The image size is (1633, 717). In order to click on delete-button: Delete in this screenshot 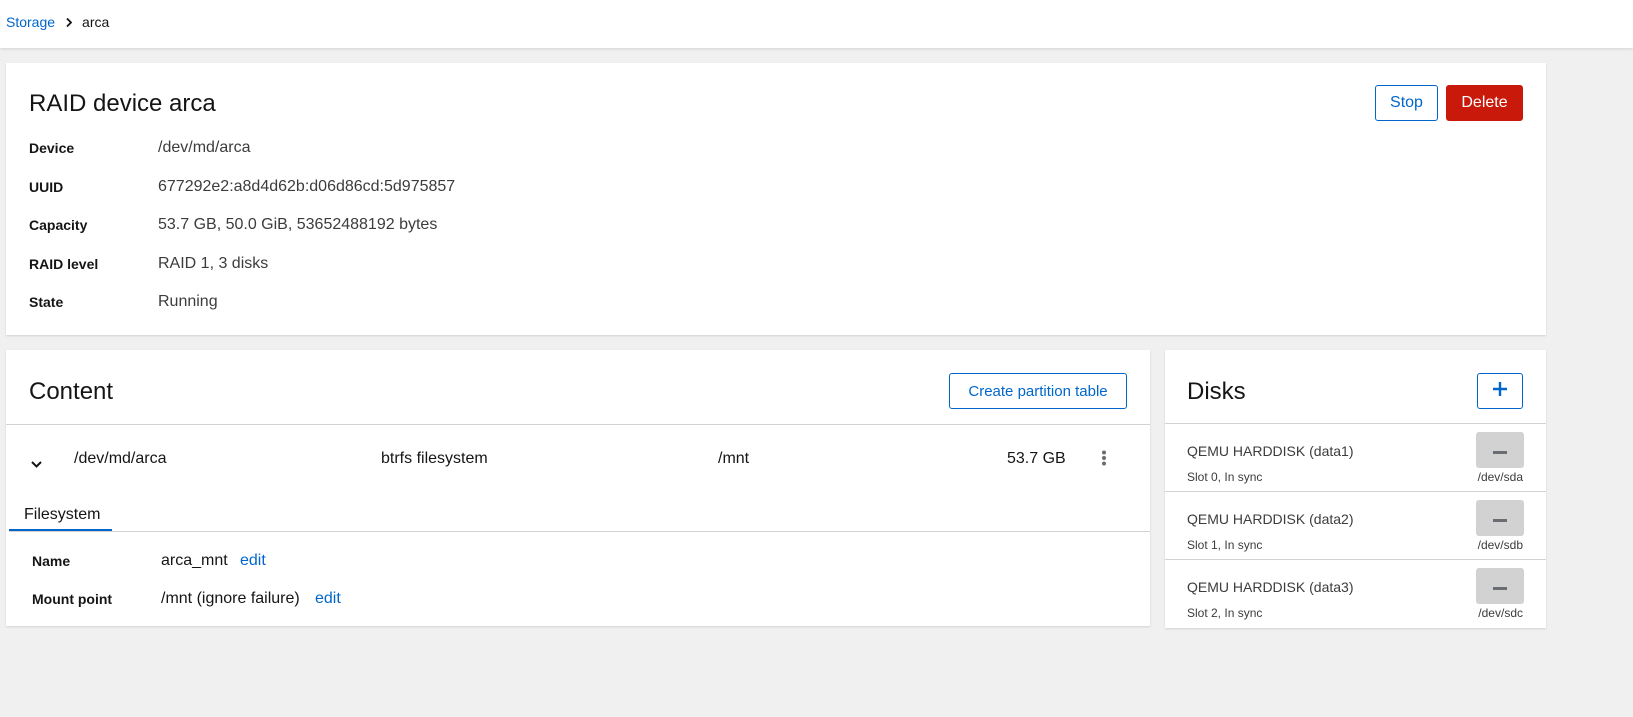, I will do `click(1484, 103)`.